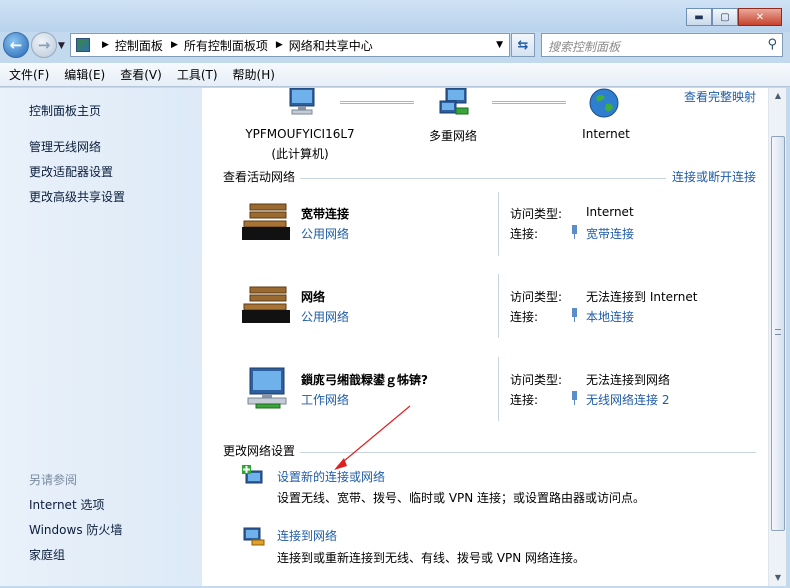  I want to click on close-button: ✕, so click(760, 17).